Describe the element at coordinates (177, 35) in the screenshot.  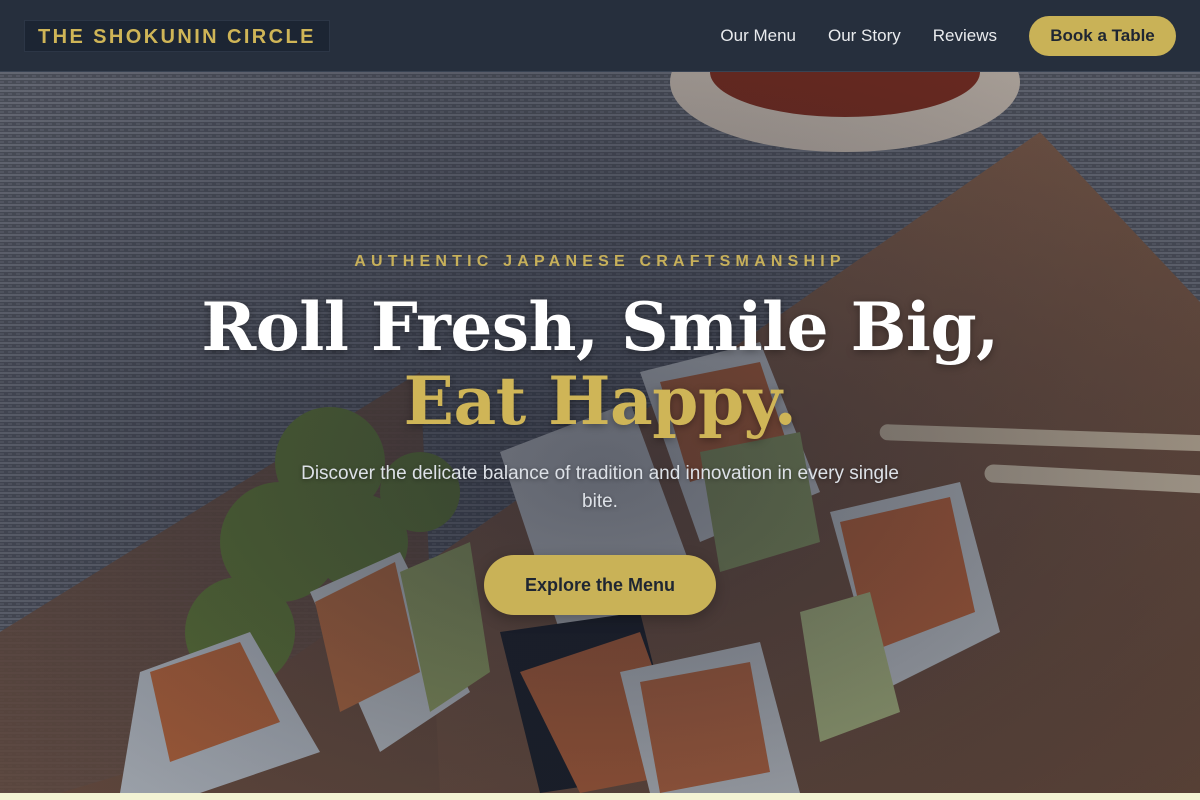
I see `brand-logo: THE SHOKUNIN CIRCLE` at that location.